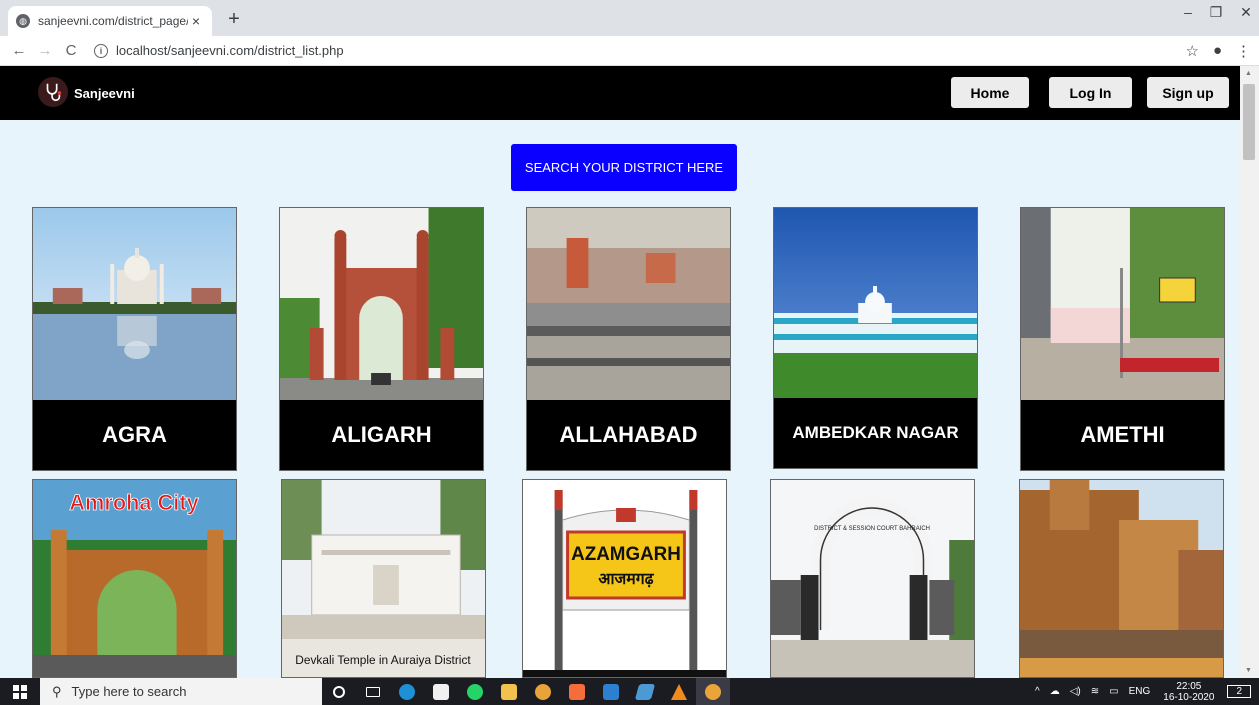  Describe the element at coordinates (1122, 304) in the screenshot. I see `amethi-station-image` at that location.